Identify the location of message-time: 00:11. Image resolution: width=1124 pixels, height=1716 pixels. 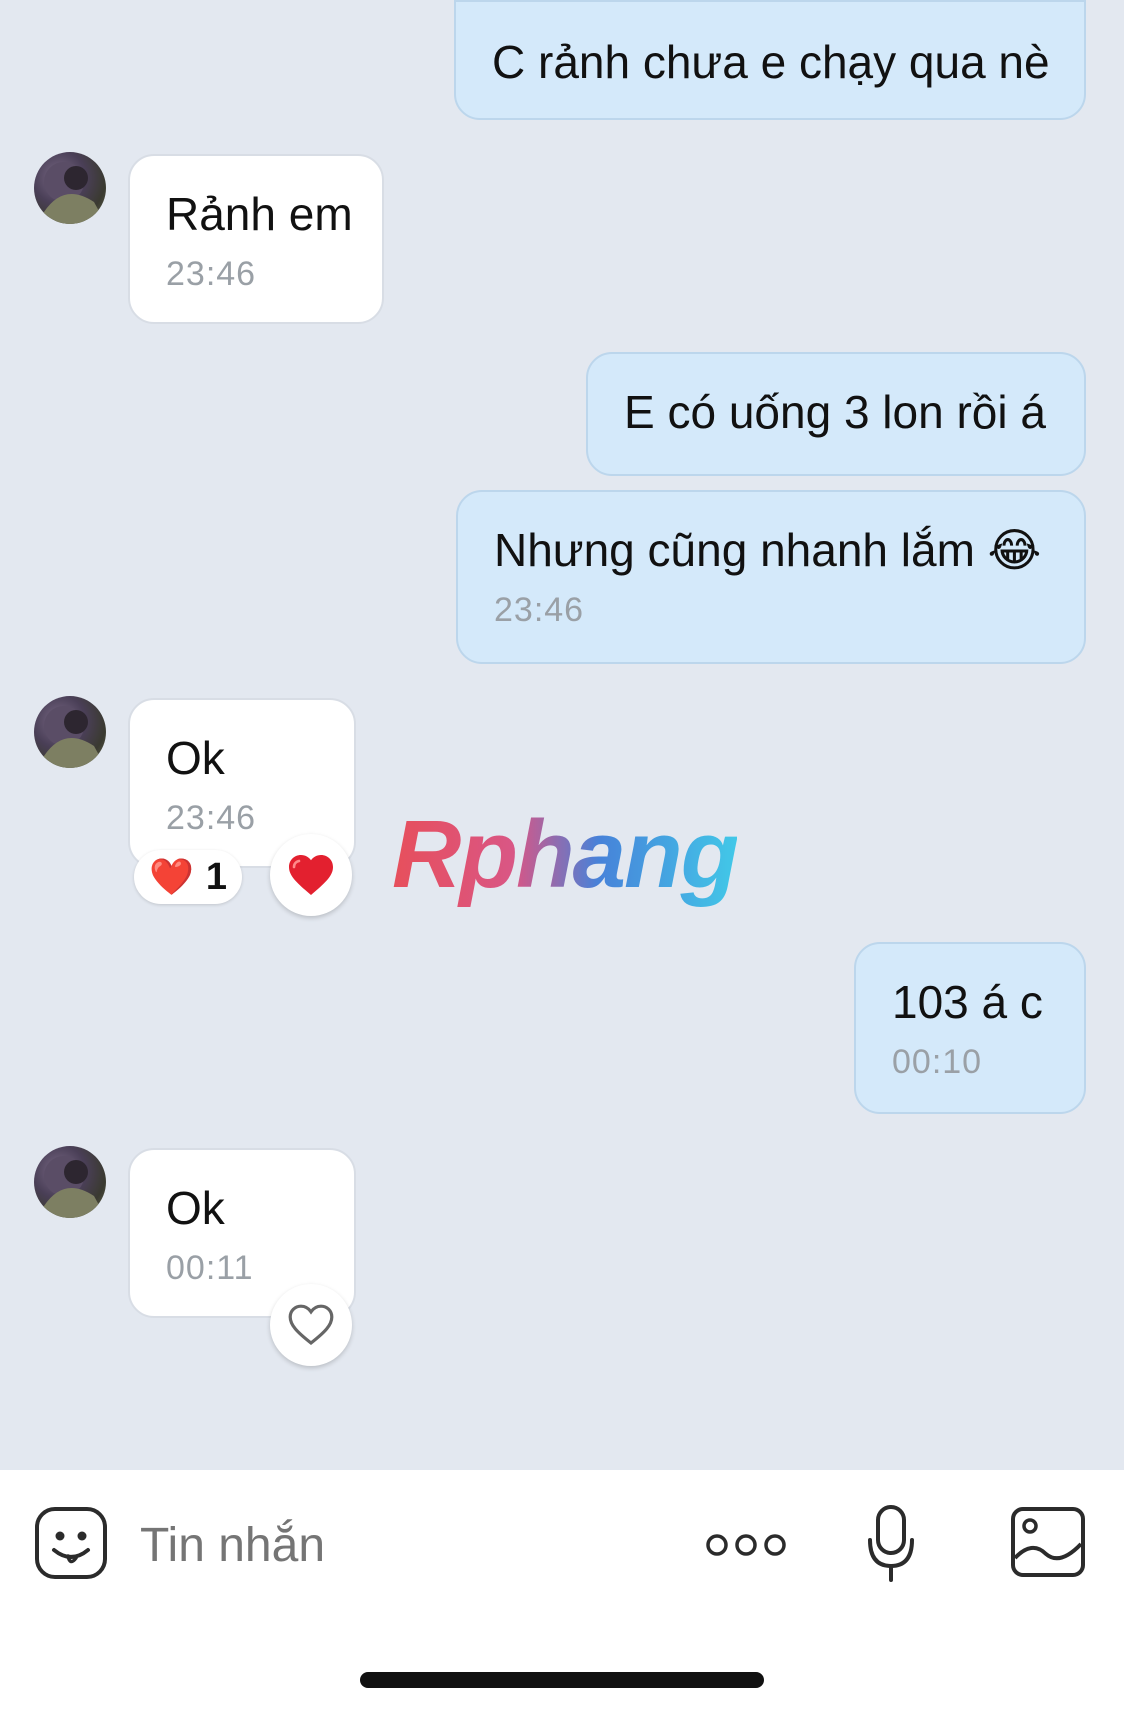
(210, 1268).